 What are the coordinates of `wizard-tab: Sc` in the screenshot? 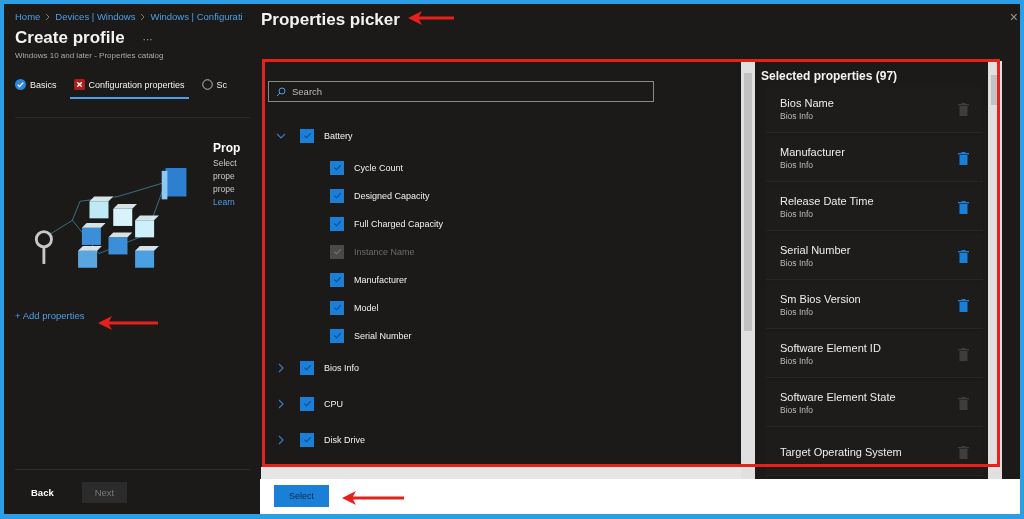 It's located at (214, 89).